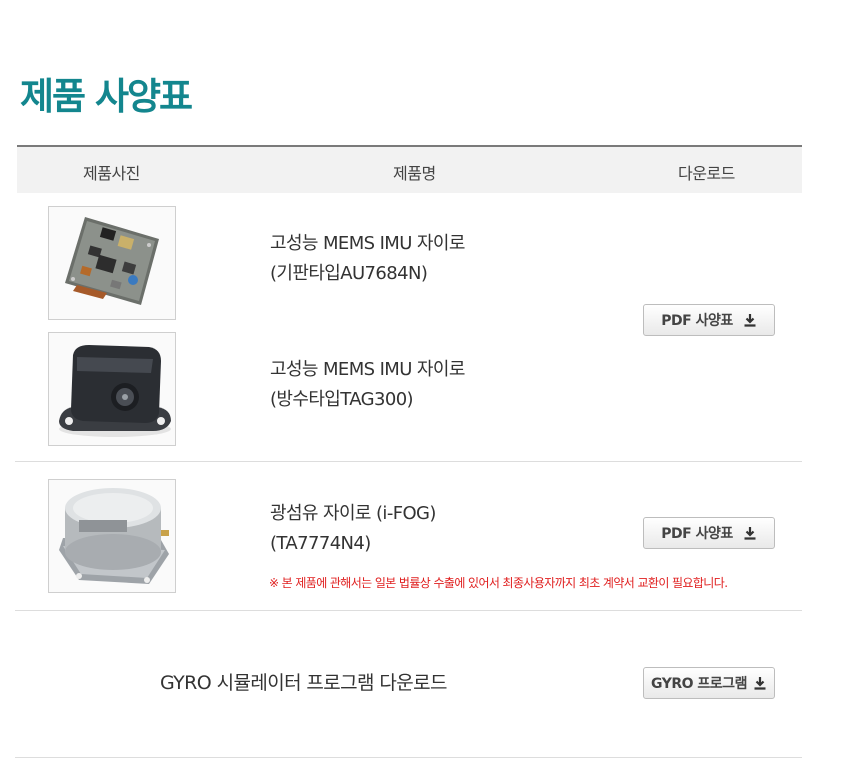 Image resolution: width=844 pixels, height=765 pixels. What do you see at coordinates (367, 259) in the screenshot?
I see `product-name-au7684n: 고성능 MEMS IMU 자이로 (기판타입AU7684N)` at bounding box center [367, 259].